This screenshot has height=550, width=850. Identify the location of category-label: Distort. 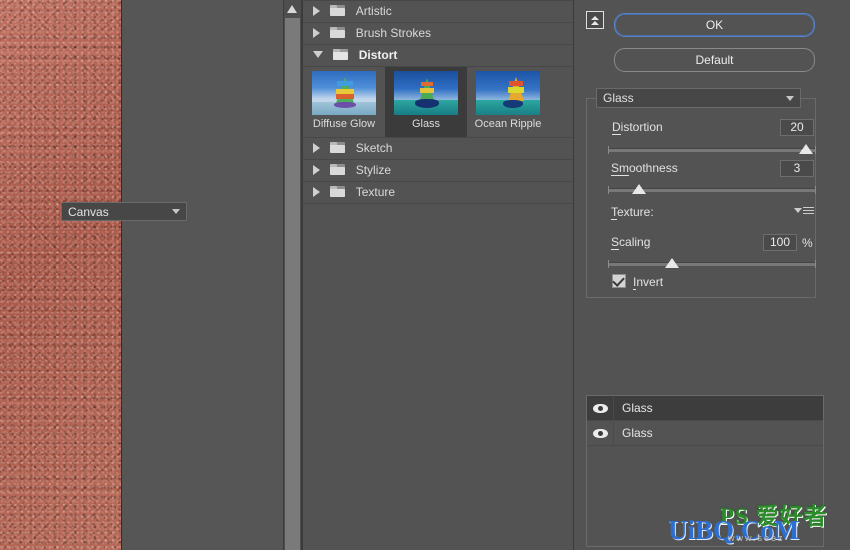
(378, 55).